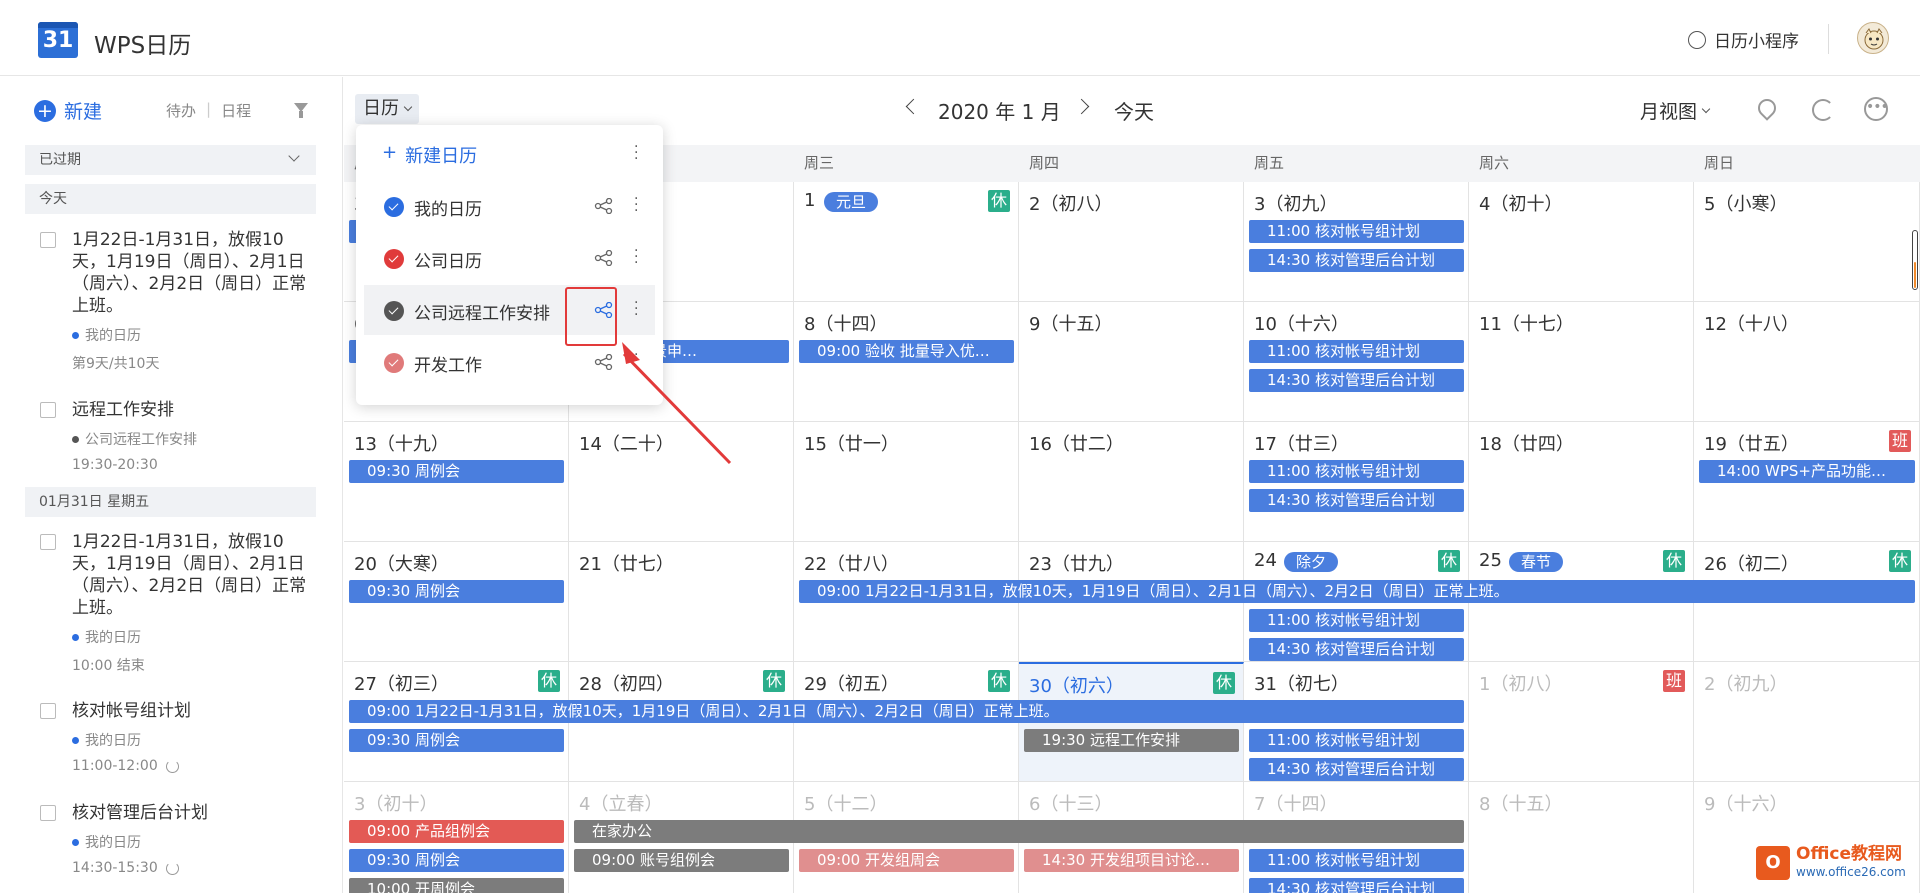 Image resolution: width=1920 pixels, height=893 pixels. I want to click on event-chip: 19:30 远程工作安排, so click(1131, 740).